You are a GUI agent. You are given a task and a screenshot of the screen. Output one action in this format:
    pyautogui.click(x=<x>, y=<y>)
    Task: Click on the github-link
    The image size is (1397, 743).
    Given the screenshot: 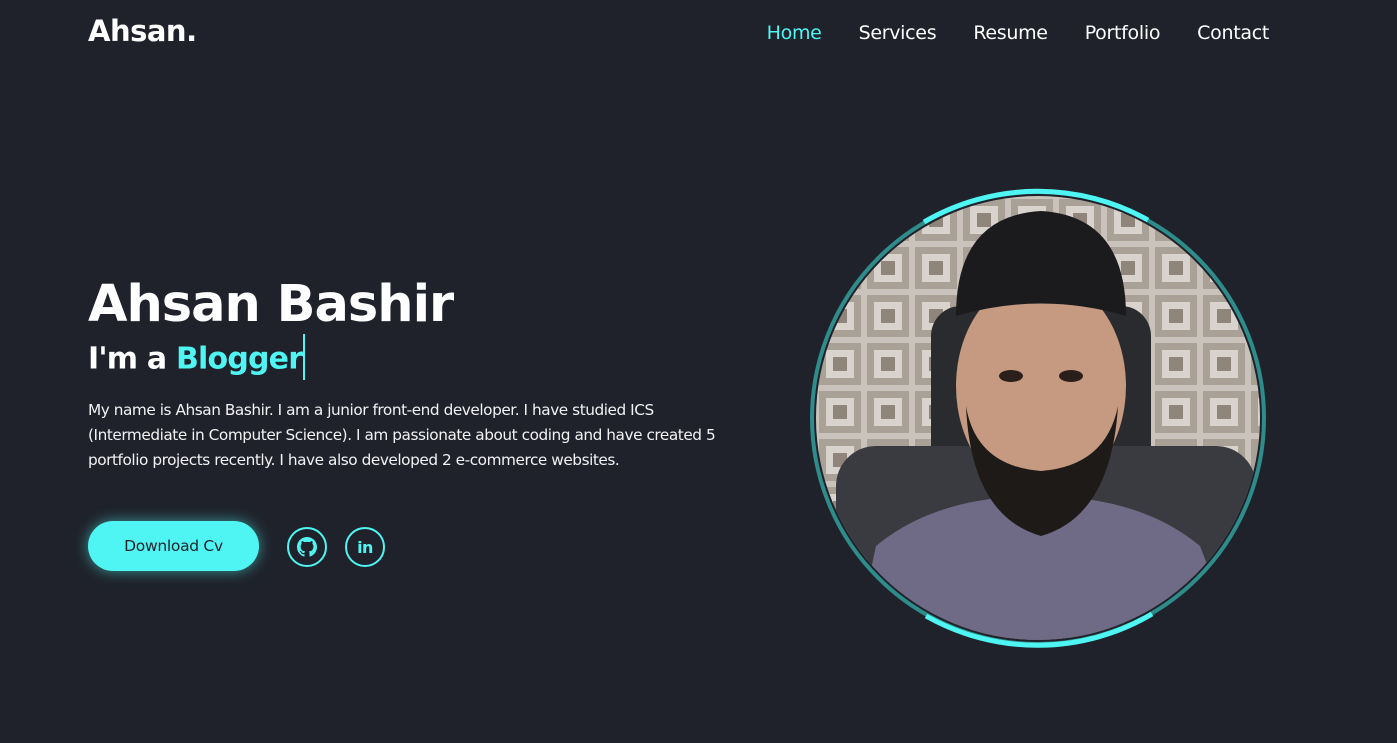 What is the action you would take?
    pyautogui.click(x=307, y=547)
    